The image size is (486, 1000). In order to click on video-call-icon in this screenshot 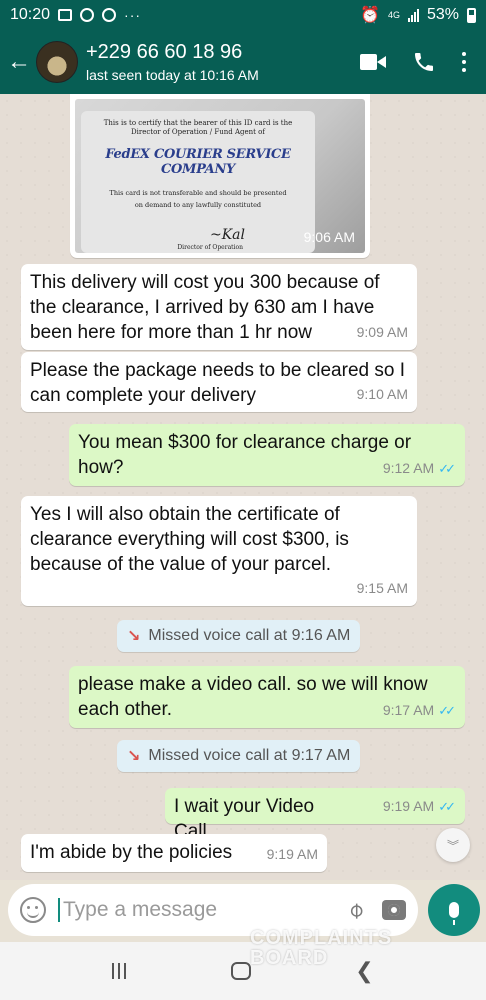, I will do `click(373, 62)`.